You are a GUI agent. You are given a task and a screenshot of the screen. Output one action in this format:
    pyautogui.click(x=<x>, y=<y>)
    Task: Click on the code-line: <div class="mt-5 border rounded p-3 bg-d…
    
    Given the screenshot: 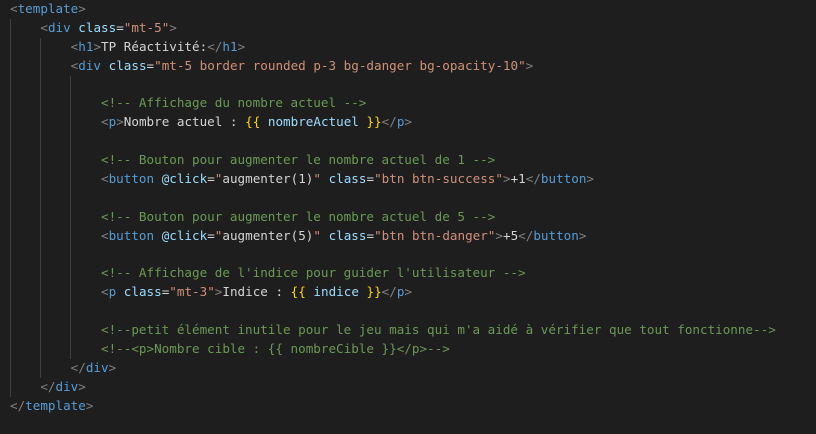 What is the action you would take?
    pyautogui.click(x=413, y=66)
    